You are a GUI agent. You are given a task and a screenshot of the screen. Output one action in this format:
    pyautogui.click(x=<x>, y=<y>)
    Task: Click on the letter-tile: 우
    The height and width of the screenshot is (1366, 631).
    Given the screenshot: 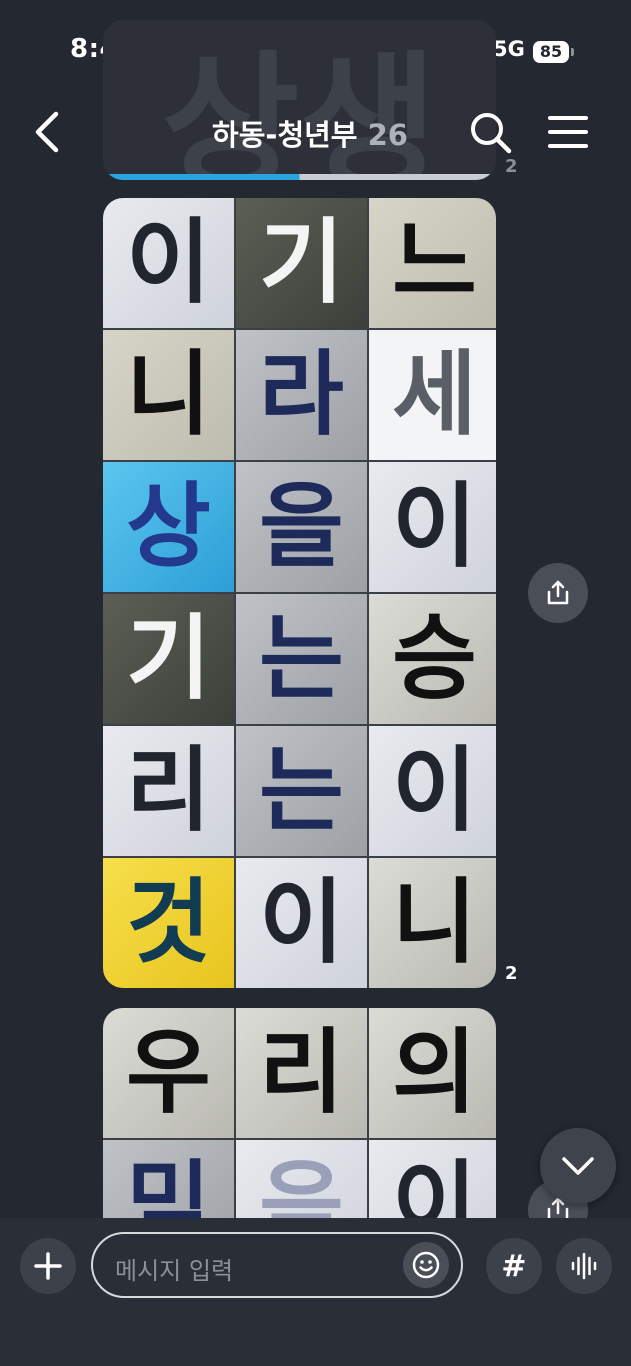 What is the action you would take?
    pyautogui.click(x=168, y=1073)
    